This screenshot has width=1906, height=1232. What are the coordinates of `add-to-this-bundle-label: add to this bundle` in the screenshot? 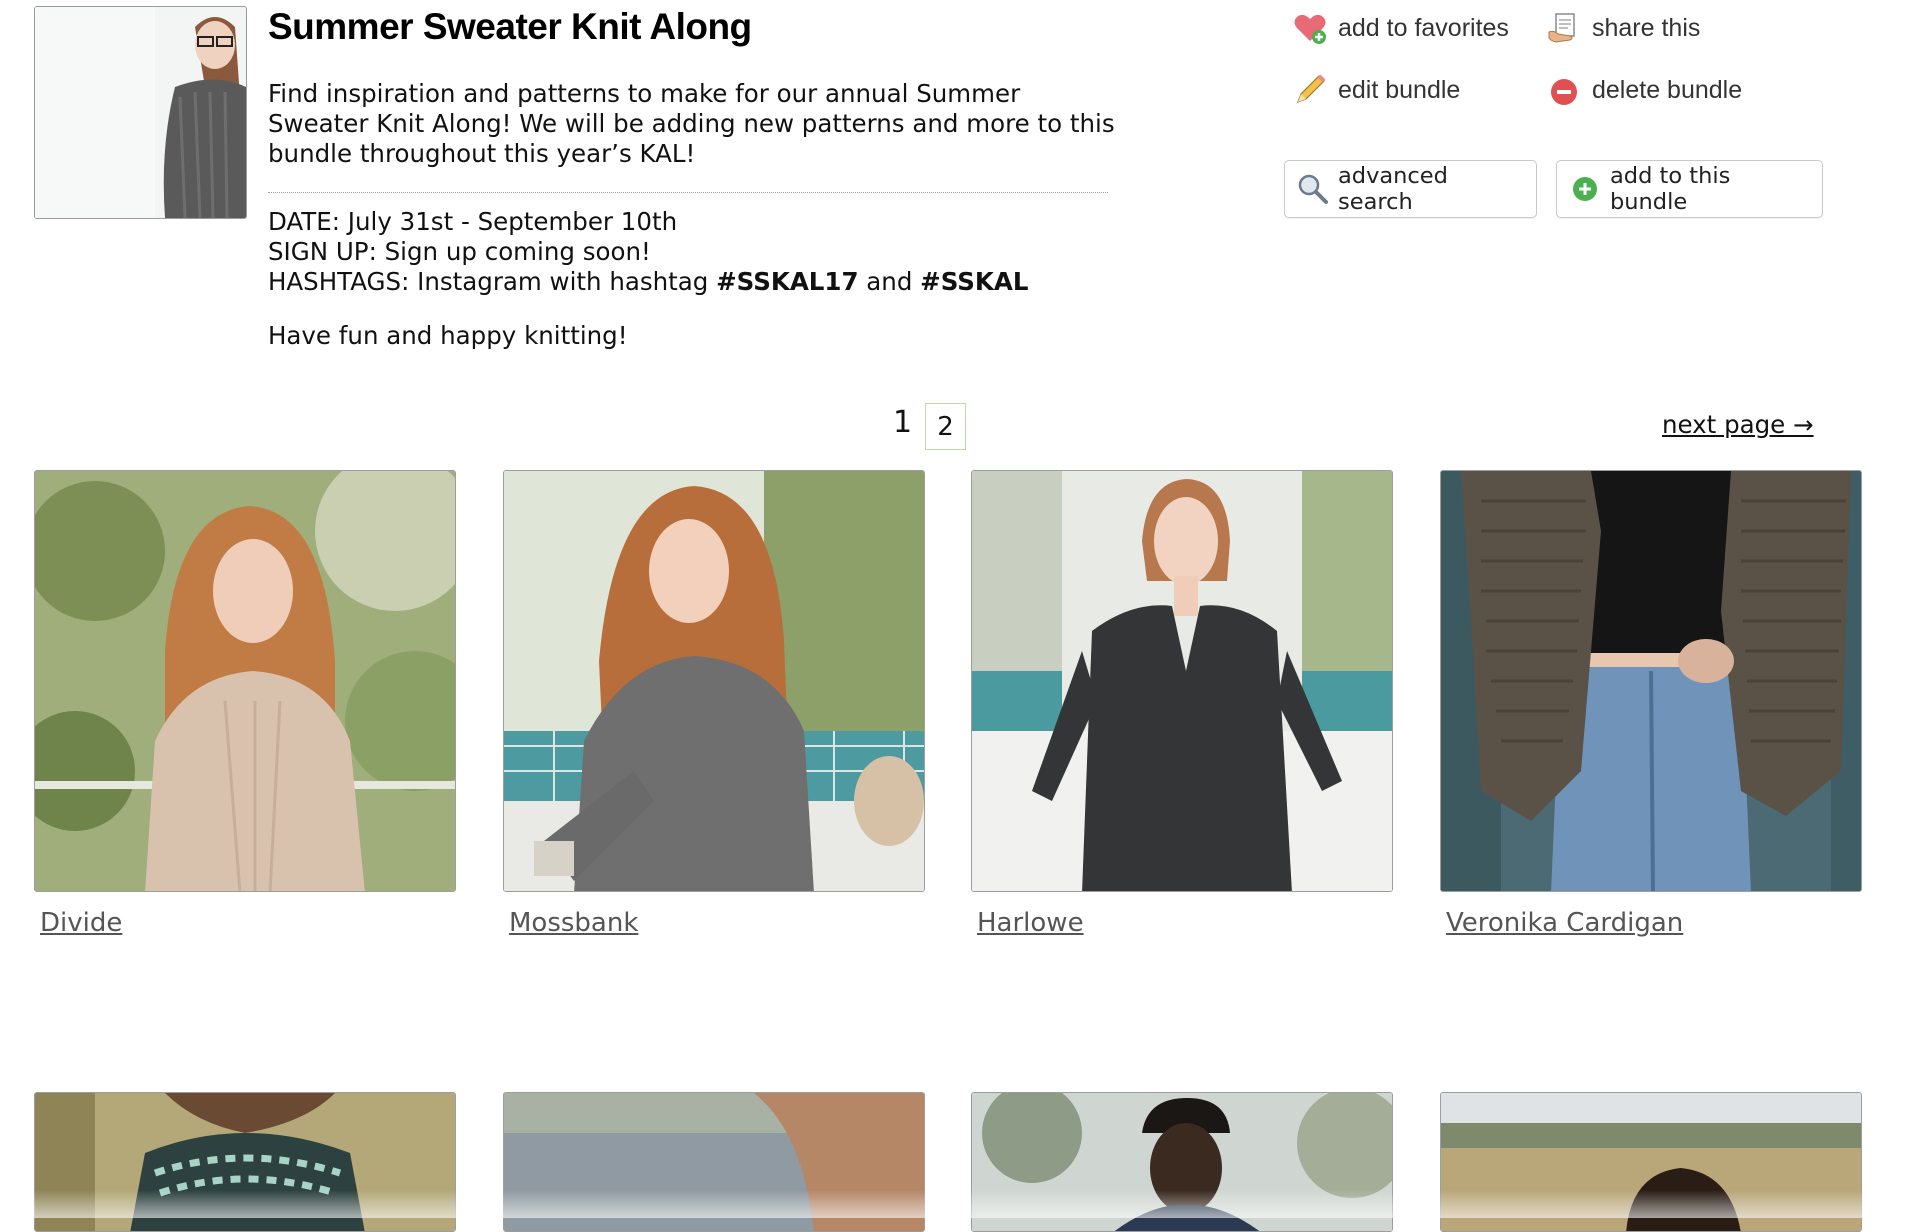 It's located at (1670, 189).